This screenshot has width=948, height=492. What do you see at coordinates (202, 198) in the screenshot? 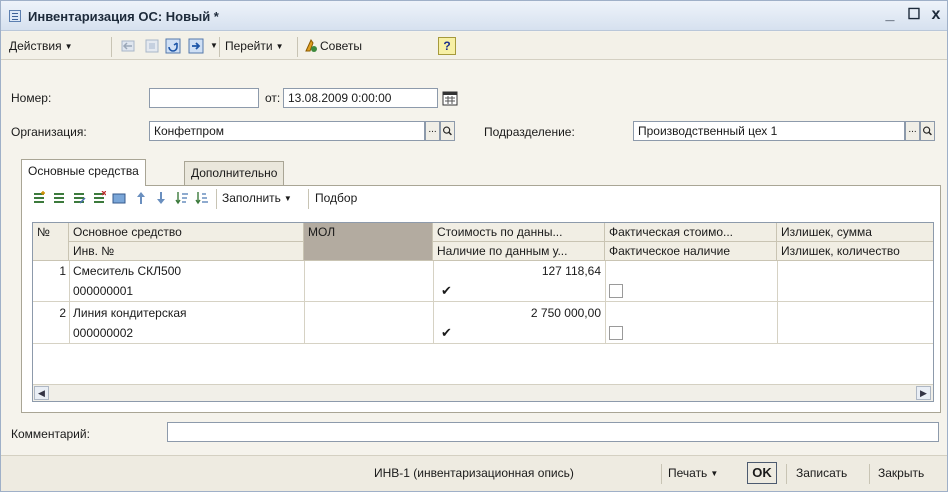
I see `sort-descending-icon` at bounding box center [202, 198].